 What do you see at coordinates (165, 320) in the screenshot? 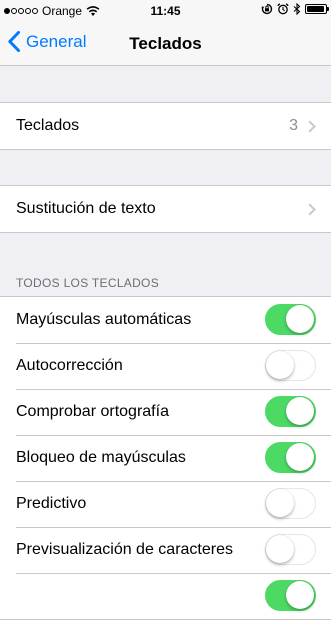
I see `setting-row: Mayúsculas automáticas` at bounding box center [165, 320].